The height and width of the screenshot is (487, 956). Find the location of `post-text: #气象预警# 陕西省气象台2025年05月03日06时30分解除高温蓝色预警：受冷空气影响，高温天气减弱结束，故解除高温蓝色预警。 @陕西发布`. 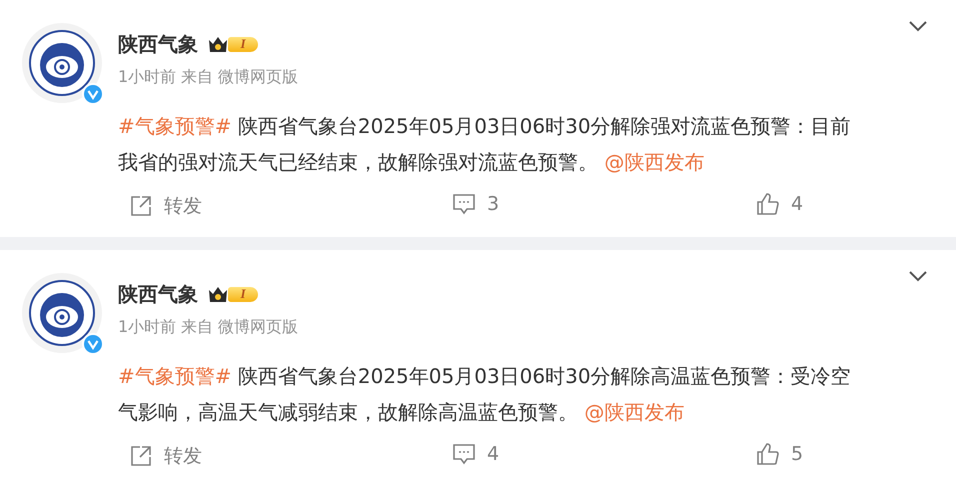

post-text: #气象预警# 陕西省气象台2025年05月03日06时30分解除高温蓝色预警：受冷空气影响，高温天气减弱结束，故解除高温蓝色预警。 @陕西发布 is located at coordinates (485, 394).